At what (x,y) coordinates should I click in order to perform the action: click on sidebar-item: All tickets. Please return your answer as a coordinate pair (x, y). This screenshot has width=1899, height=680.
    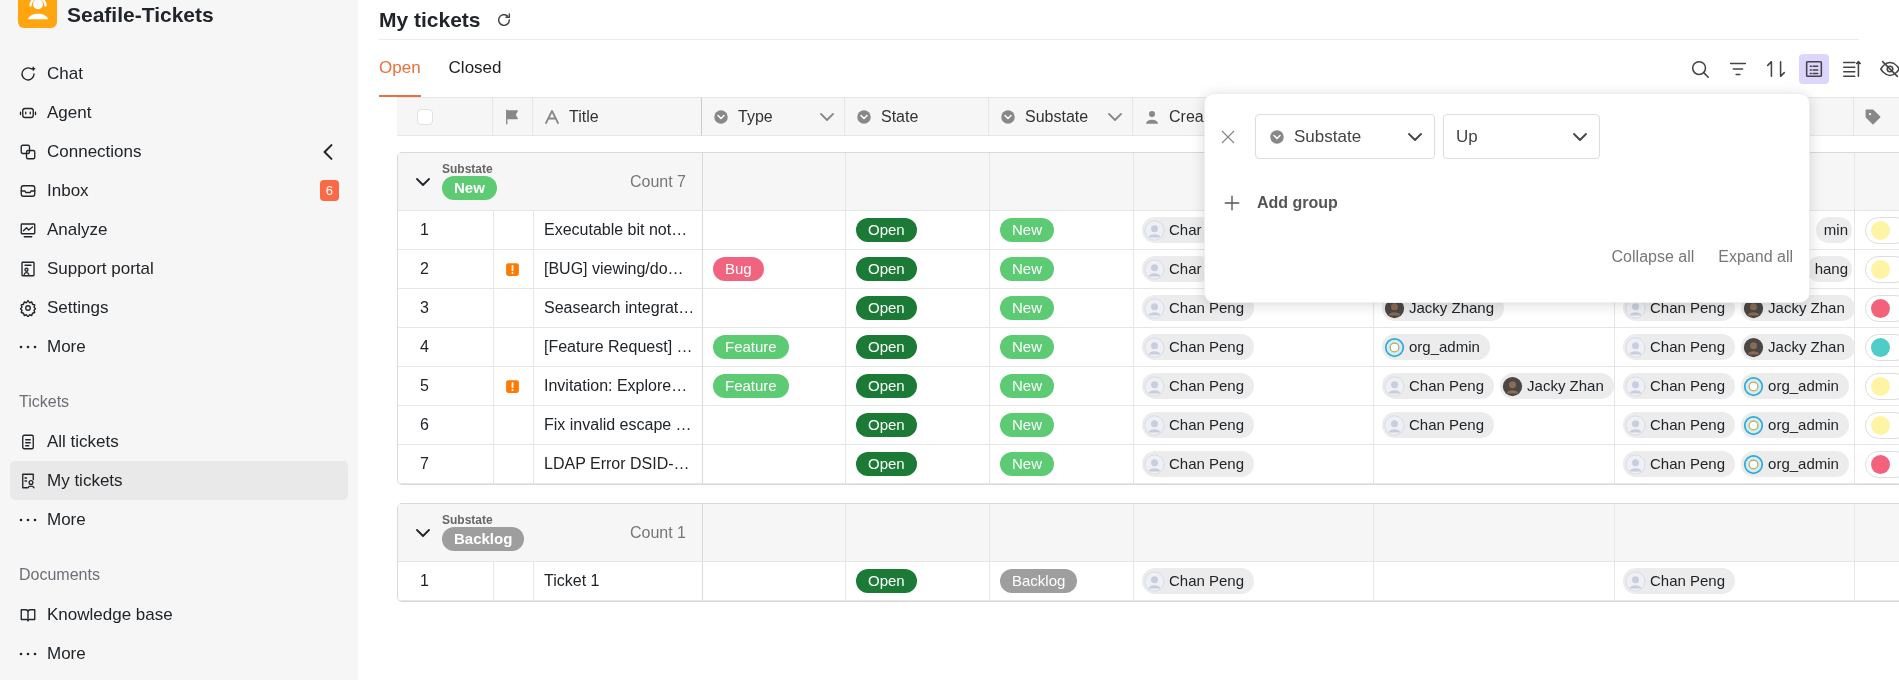
    Looking at the image, I should click on (179, 441).